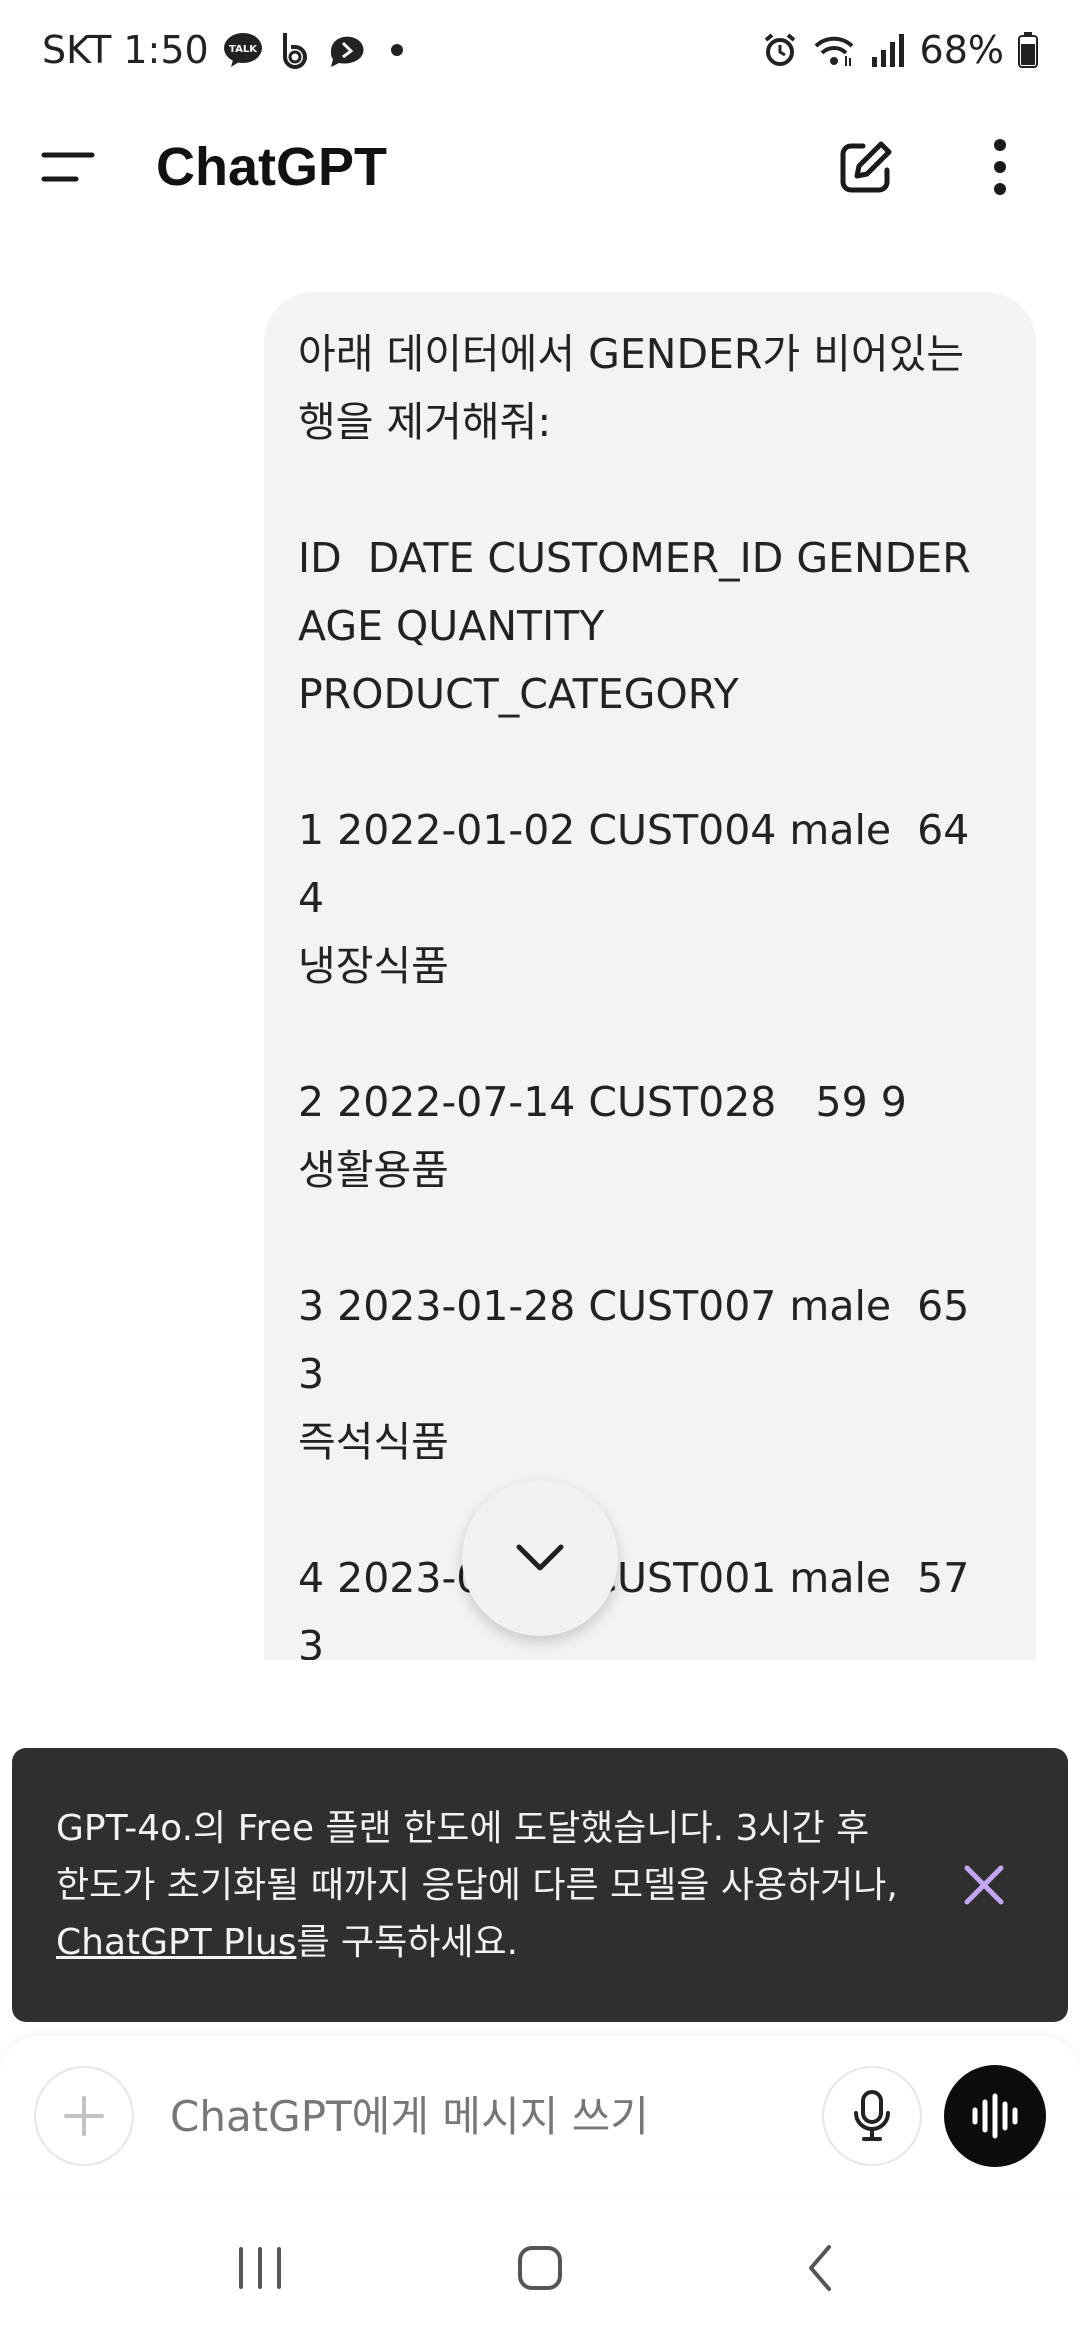 The image size is (1080, 2340). What do you see at coordinates (834, 50) in the screenshot?
I see `wifi-icon` at bounding box center [834, 50].